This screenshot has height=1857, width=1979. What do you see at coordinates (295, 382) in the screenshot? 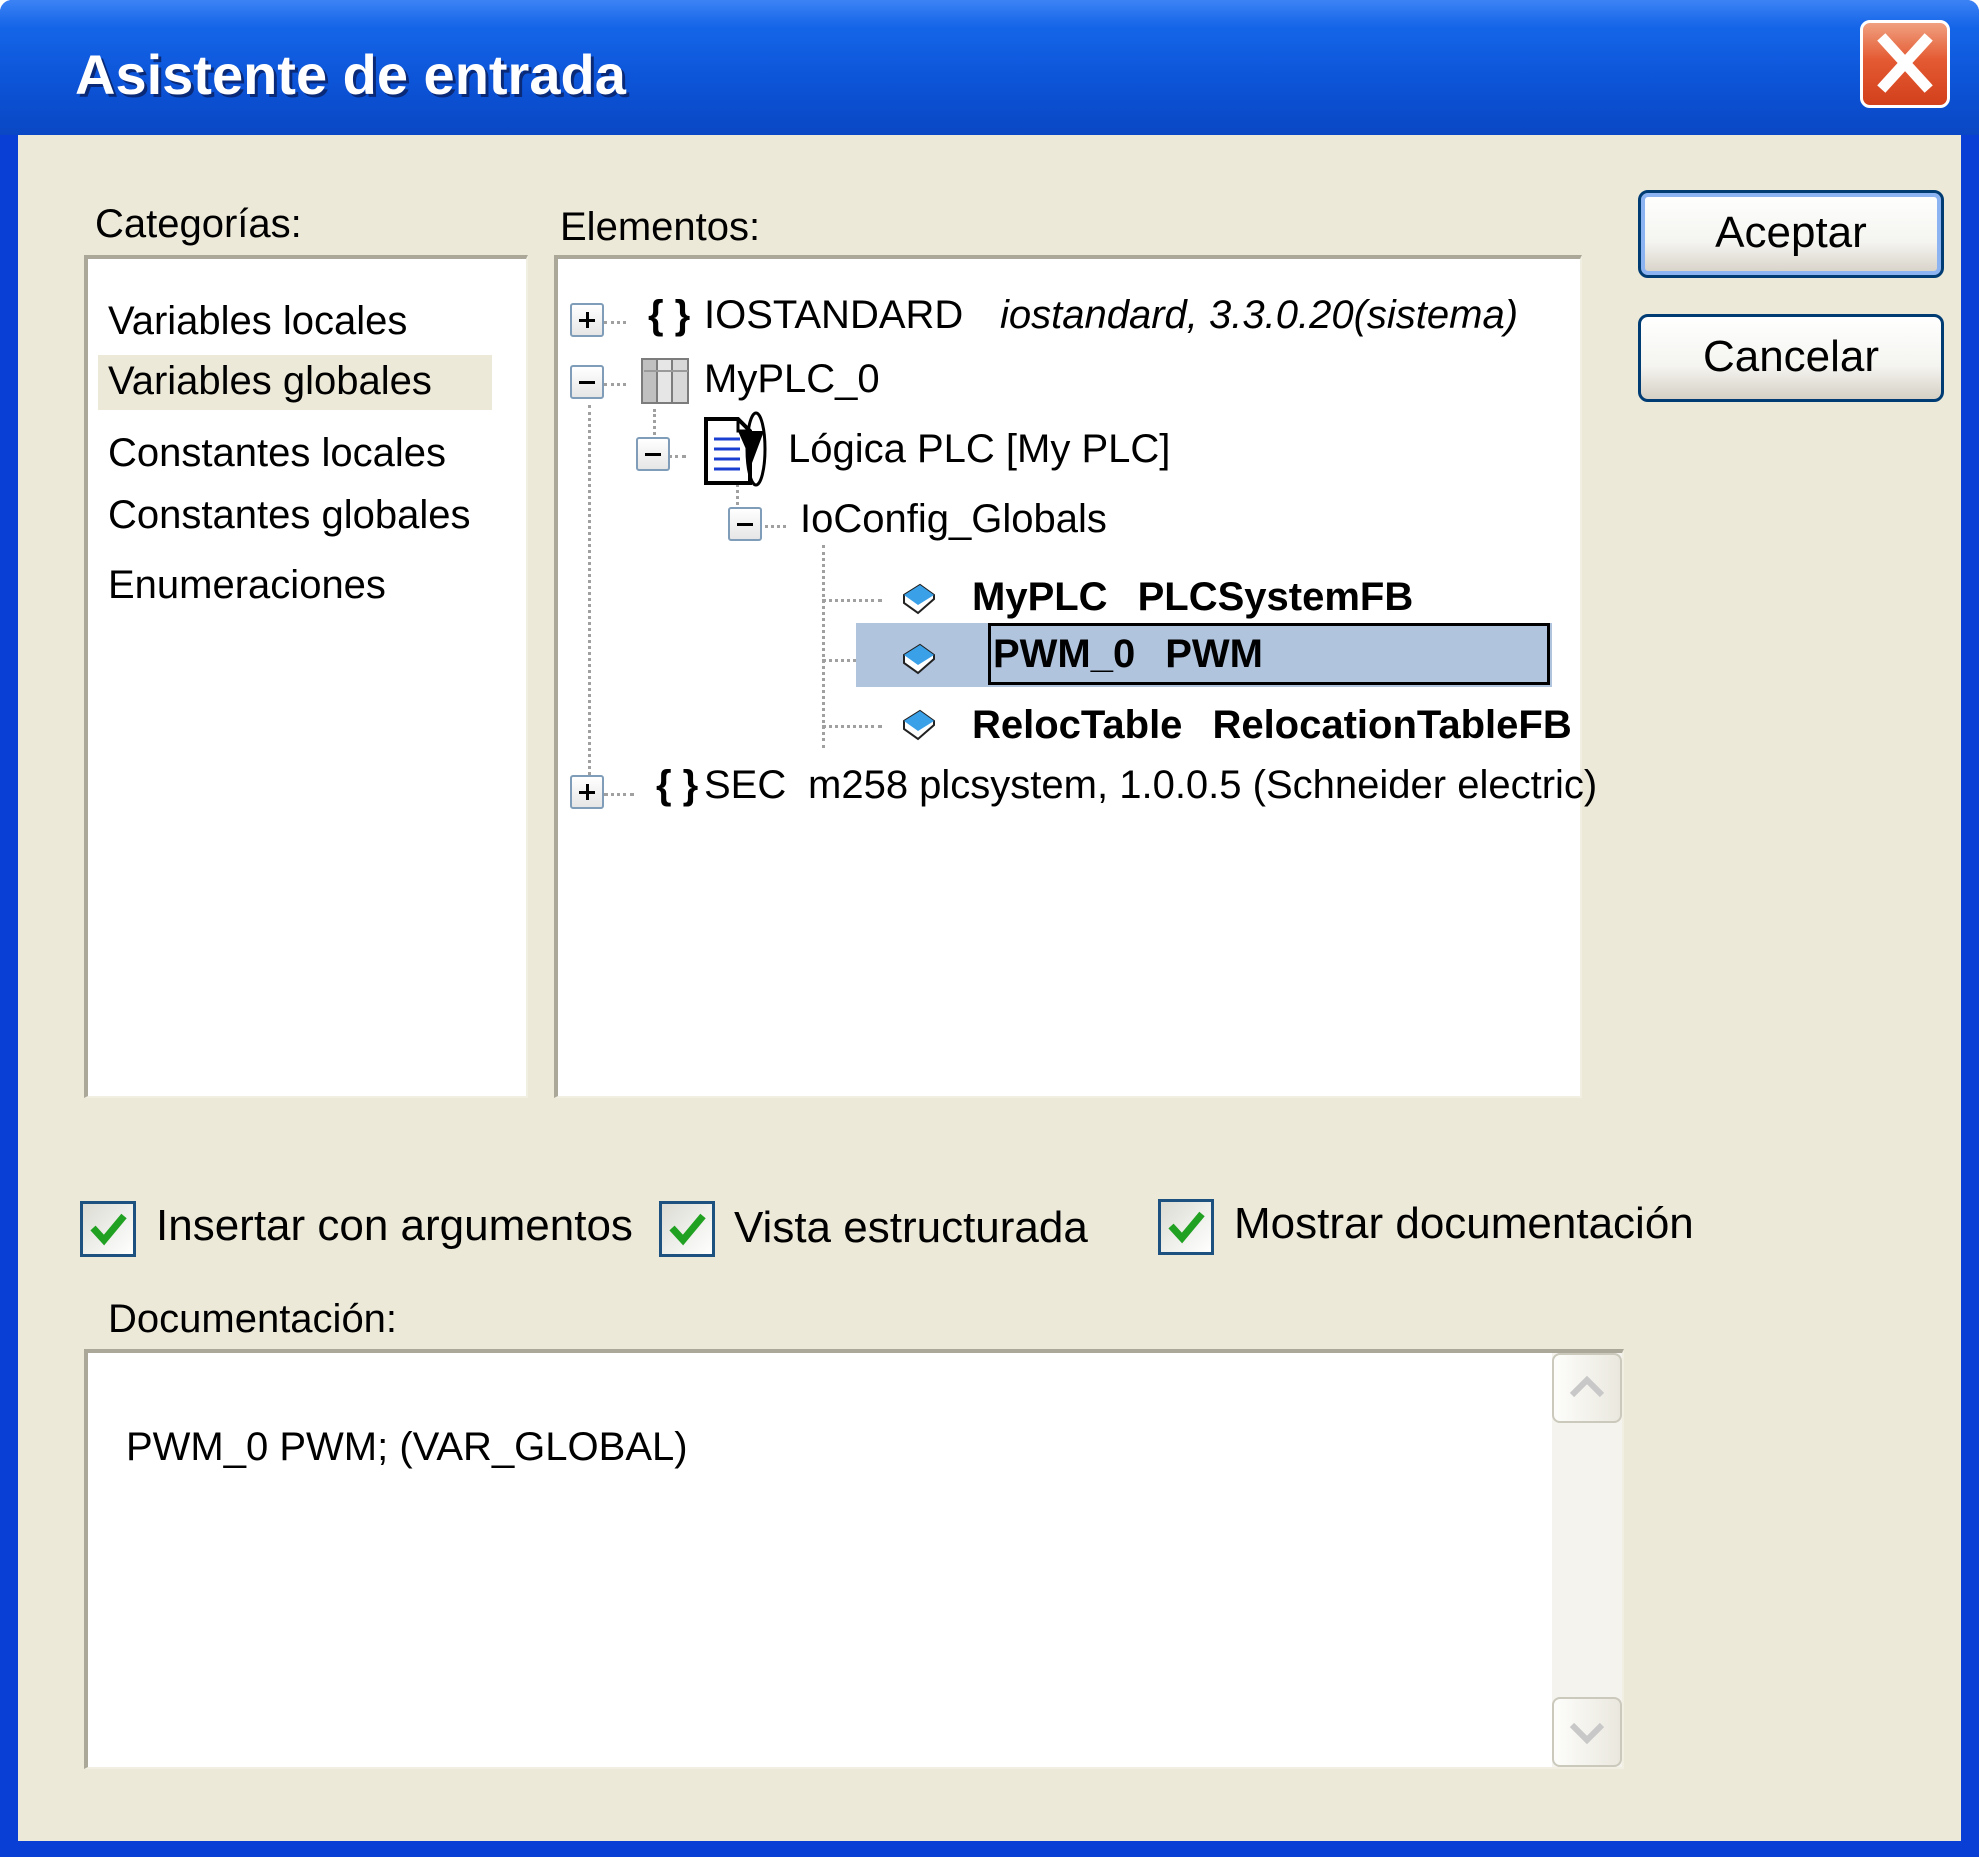
I see `category-global-variables: Variables globales` at bounding box center [295, 382].